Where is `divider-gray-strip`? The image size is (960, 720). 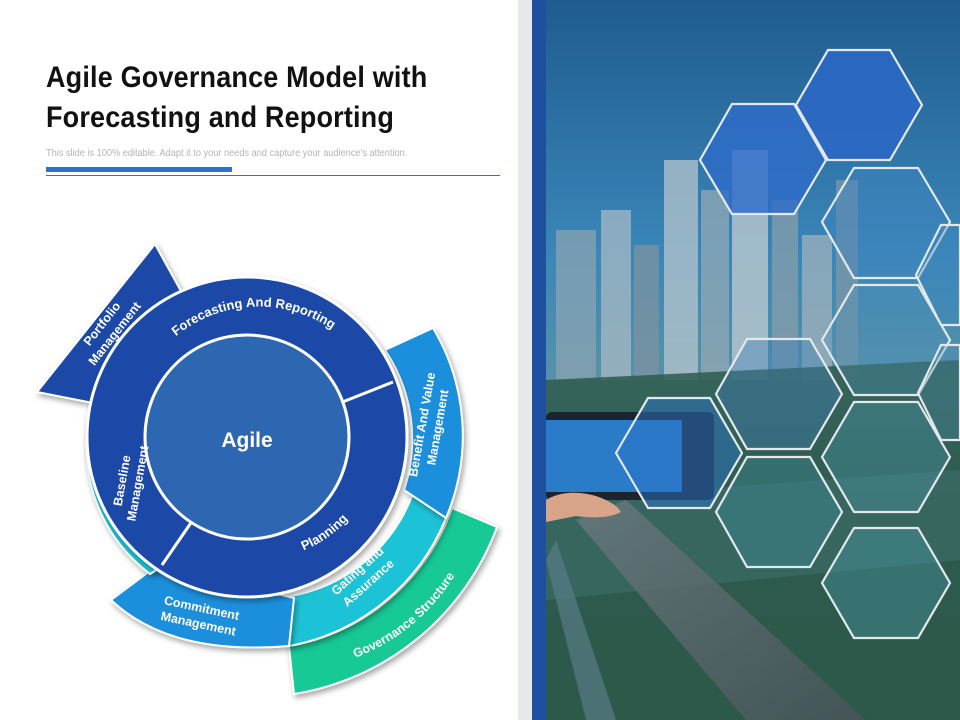 divider-gray-strip is located at coordinates (525, 360).